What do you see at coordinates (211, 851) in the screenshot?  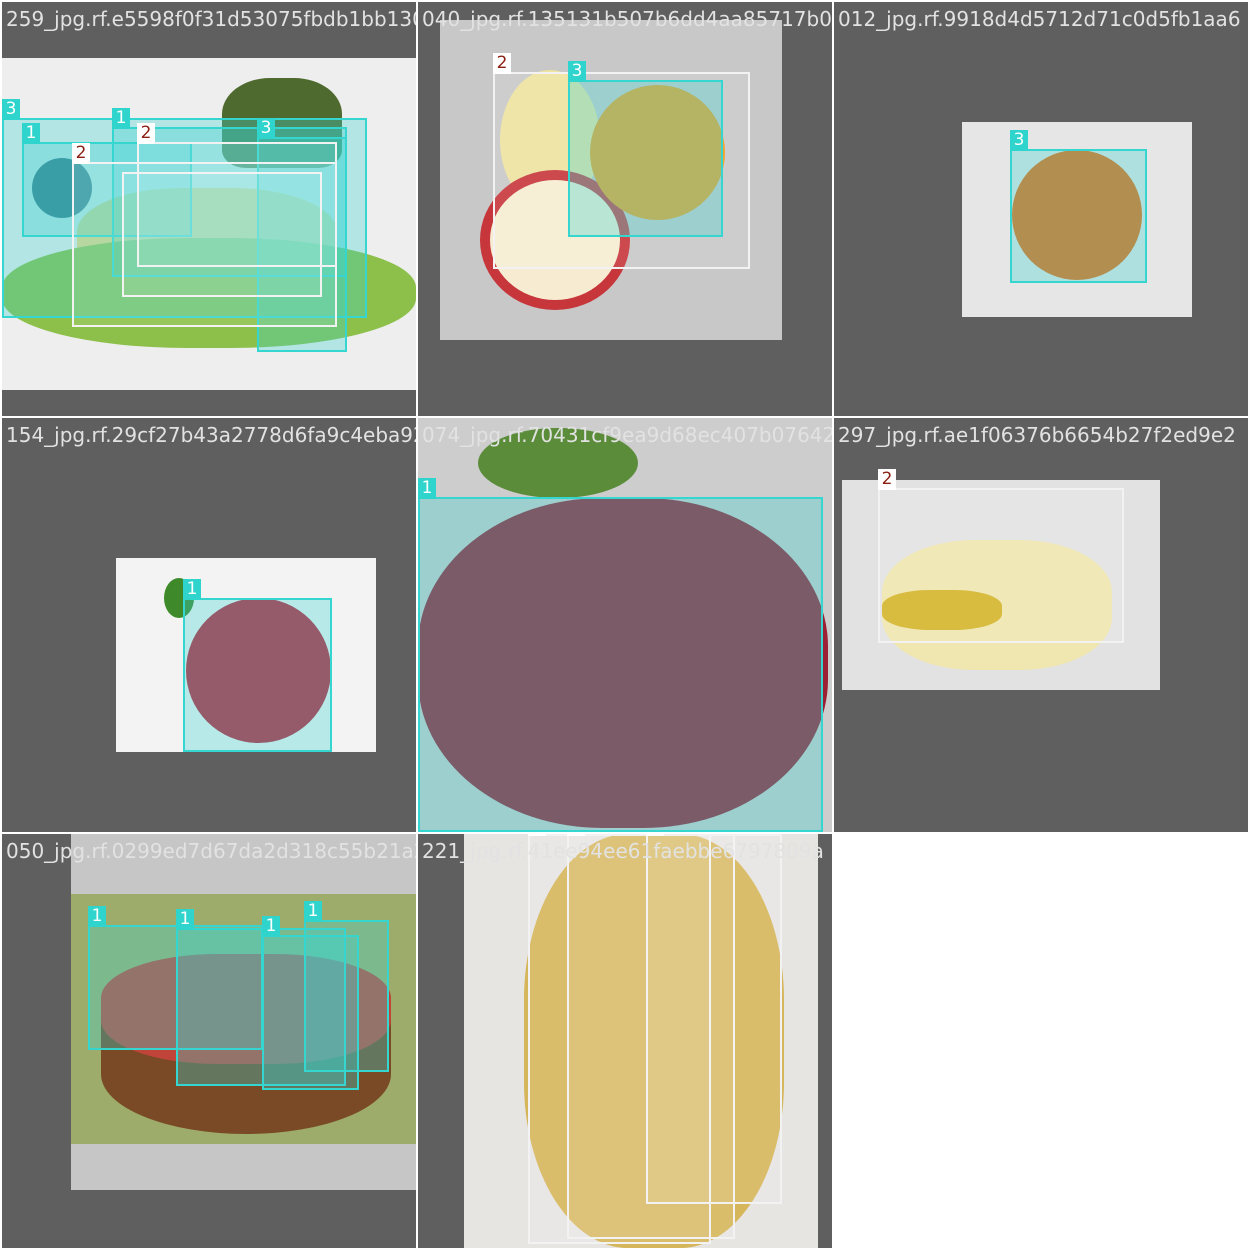 I see `tile-title: 050_jpg.rf.0299ed7d67da2d318c55b21a21` at bounding box center [211, 851].